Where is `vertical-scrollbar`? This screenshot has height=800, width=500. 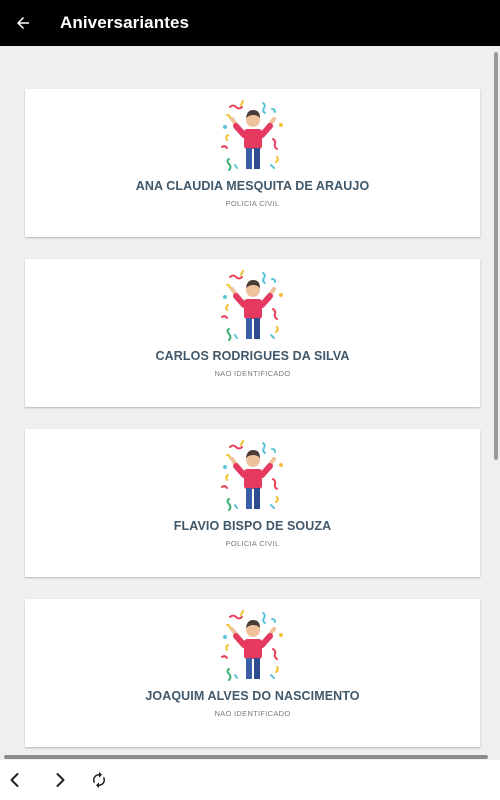
vertical-scrollbar is located at coordinates (496, 256).